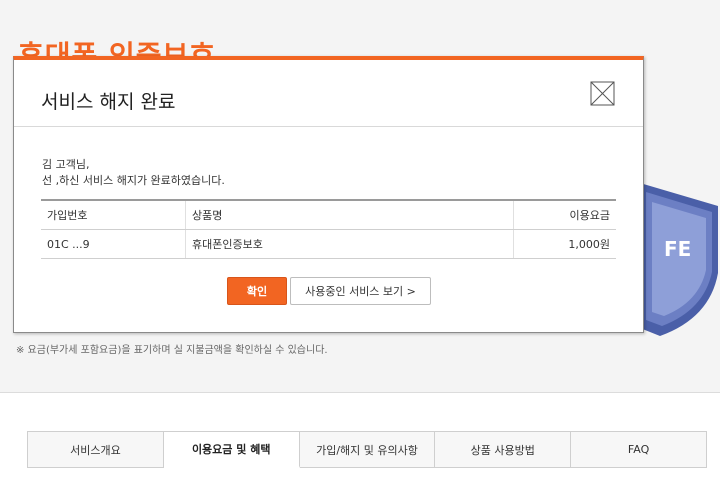 The image size is (720, 484). Describe the element at coordinates (113, 214) in the screenshot. I see `header-subscription-number: 가입번호` at that location.